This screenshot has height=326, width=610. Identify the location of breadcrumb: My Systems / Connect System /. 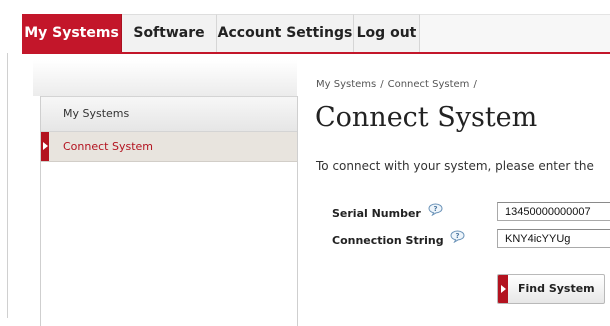
(398, 84).